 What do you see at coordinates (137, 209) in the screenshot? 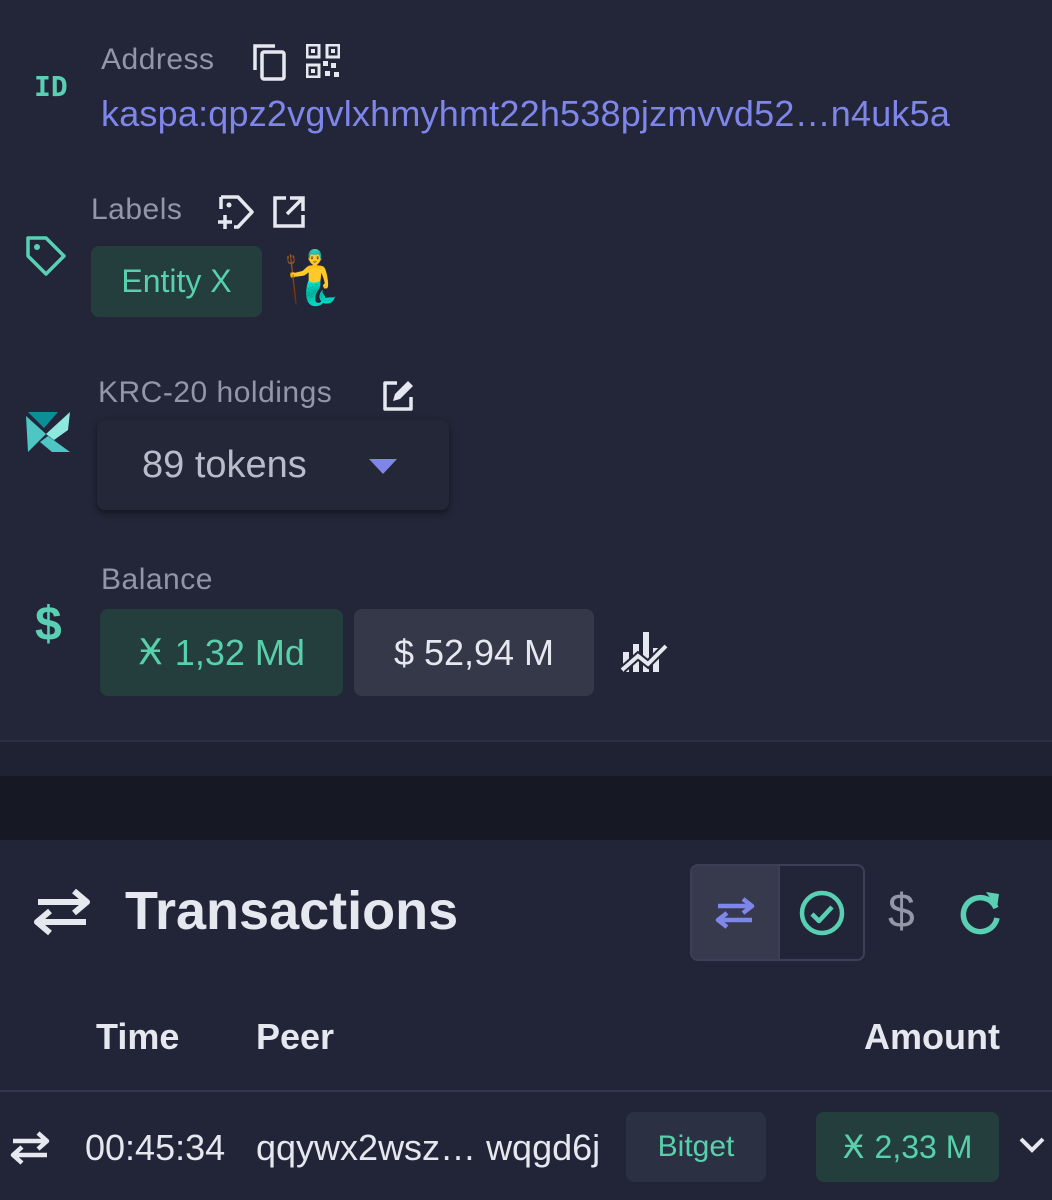
I see `labels-label: Labels` at bounding box center [137, 209].